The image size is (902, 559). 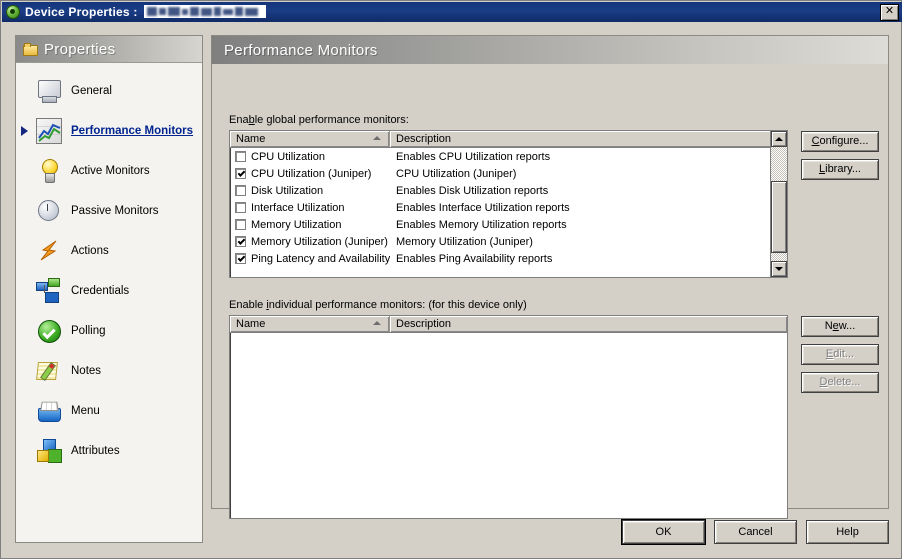 What do you see at coordinates (301, 50) in the screenshot?
I see `page-title: Performance Monitors` at bounding box center [301, 50].